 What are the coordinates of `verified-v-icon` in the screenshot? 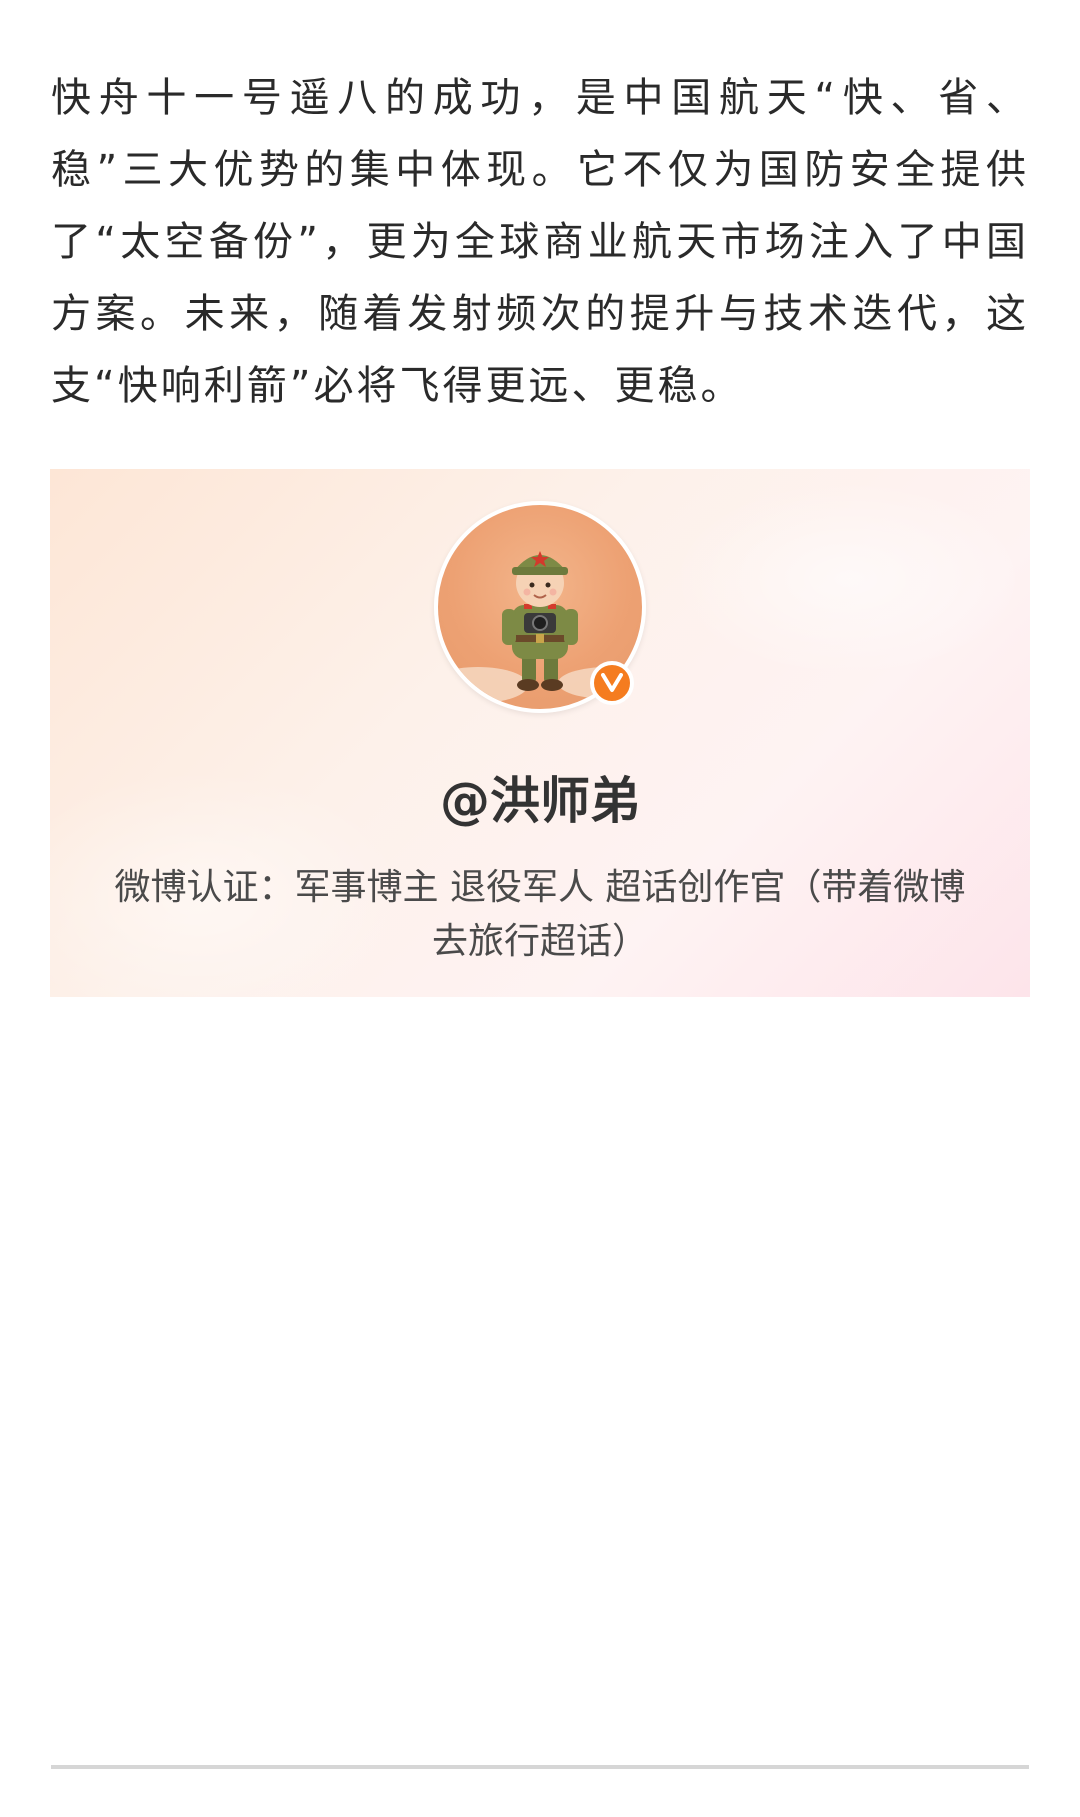 It's located at (612, 683).